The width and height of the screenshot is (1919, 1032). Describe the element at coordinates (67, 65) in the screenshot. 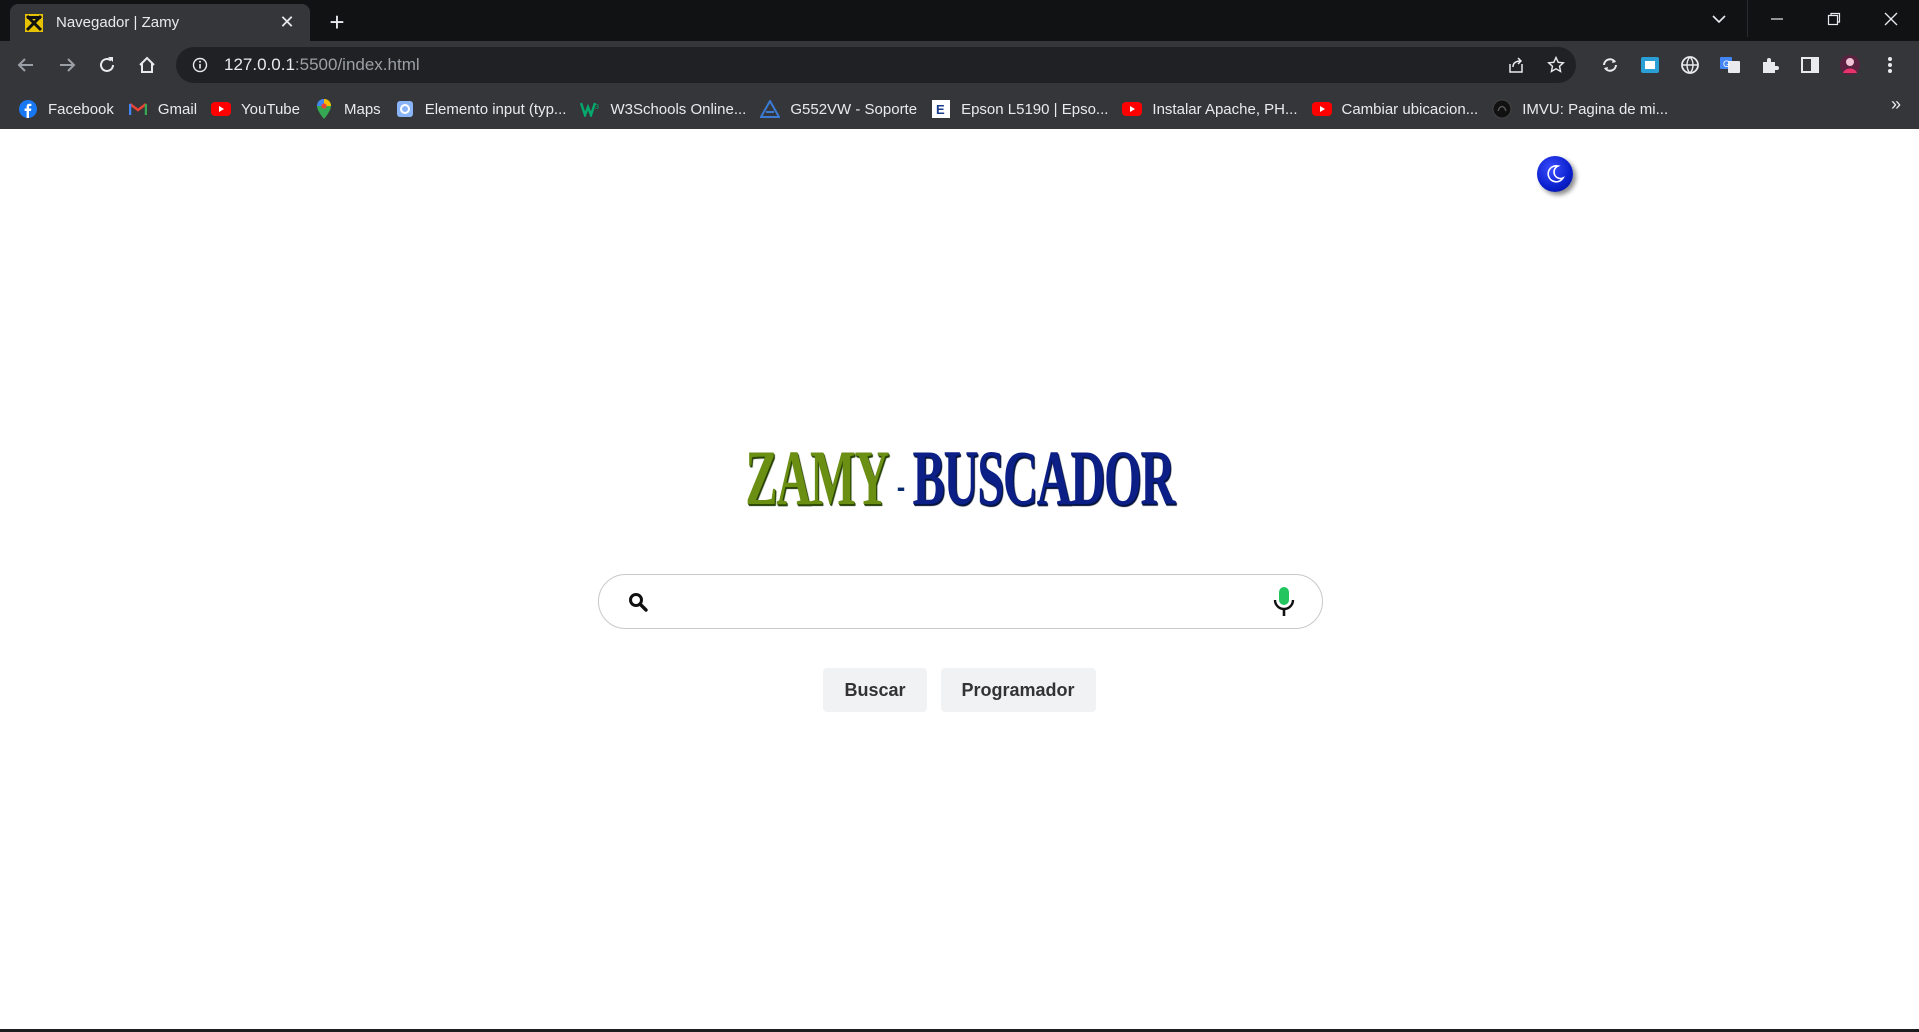

I see `forward-icon` at that location.